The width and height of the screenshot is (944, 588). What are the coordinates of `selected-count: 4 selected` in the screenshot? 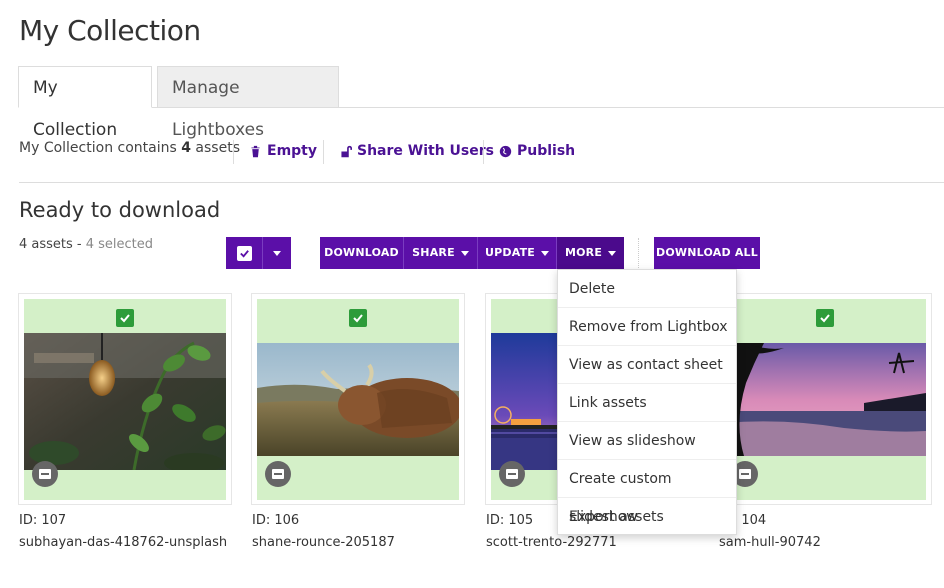 It's located at (119, 244).